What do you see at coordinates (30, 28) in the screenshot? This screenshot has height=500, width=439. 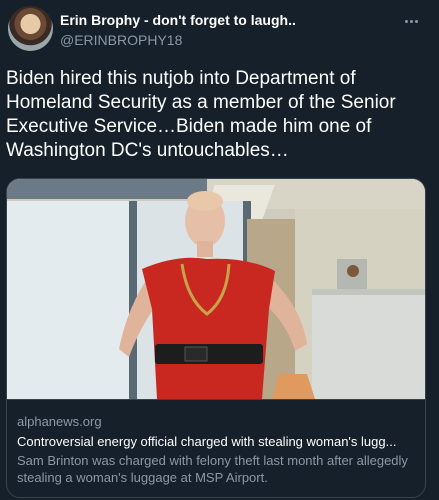 I see `avatar` at bounding box center [30, 28].